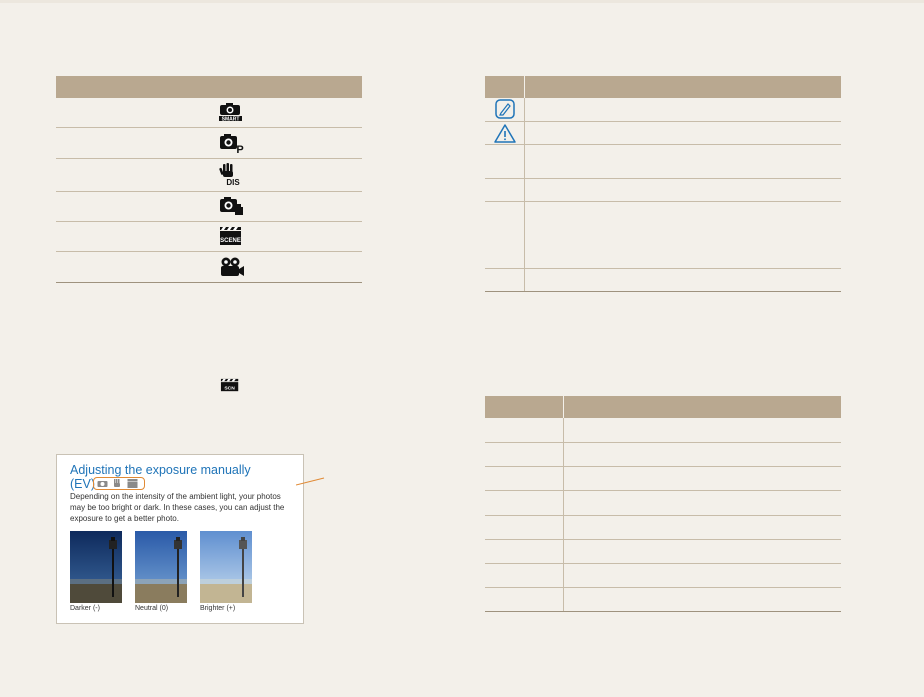 This screenshot has width=924, height=697. What do you see at coordinates (231, 120) in the screenshot?
I see `svg-text: SMART` at bounding box center [231, 120].